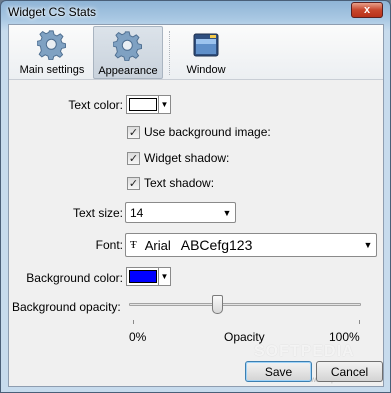 The width and height of the screenshot is (391, 393). What do you see at coordinates (143, 104) in the screenshot?
I see `text-color-swatch` at bounding box center [143, 104].